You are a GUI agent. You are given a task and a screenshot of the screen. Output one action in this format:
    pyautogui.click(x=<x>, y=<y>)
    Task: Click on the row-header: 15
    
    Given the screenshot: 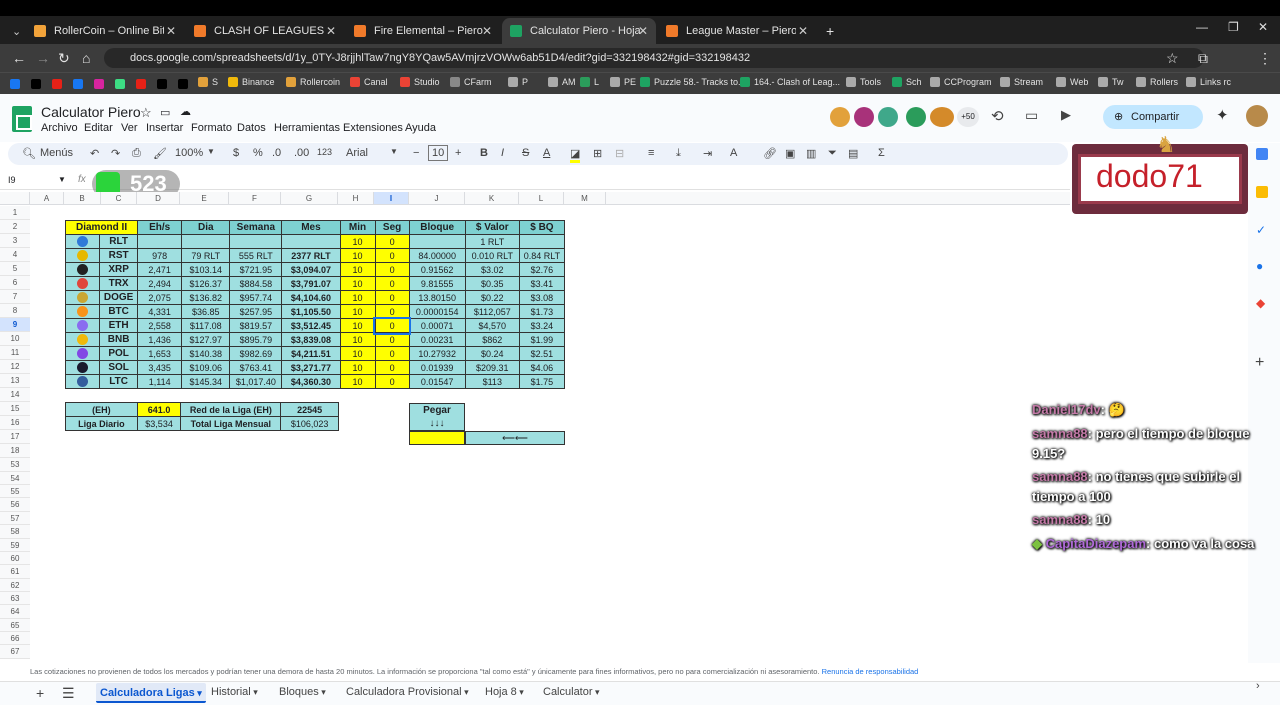 What is the action you would take?
    pyautogui.click(x=15, y=409)
    